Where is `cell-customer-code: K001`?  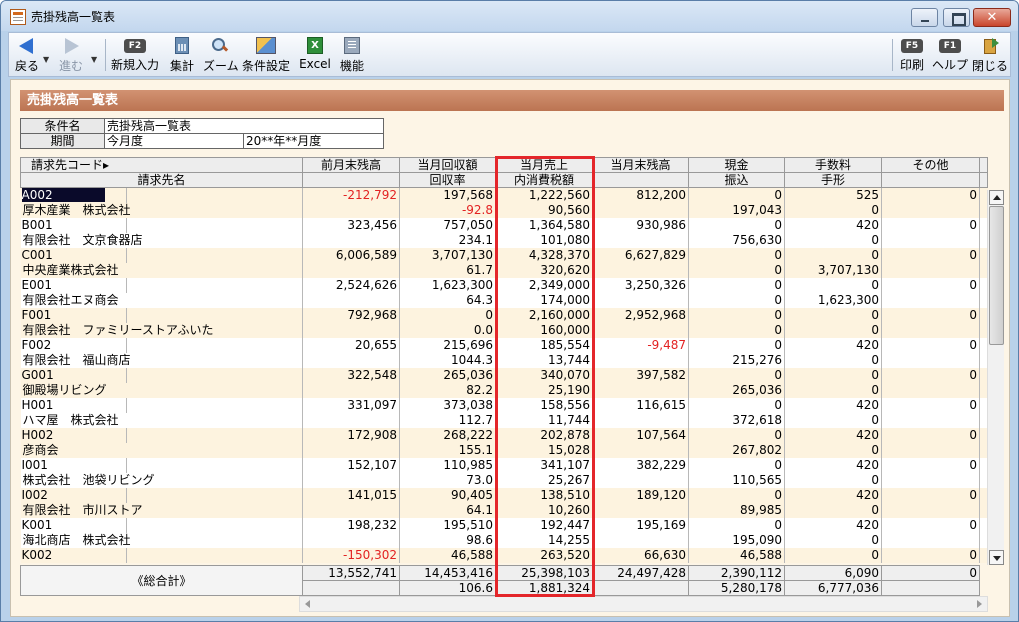 cell-customer-code: K001 is located at coordinates (73, 525).